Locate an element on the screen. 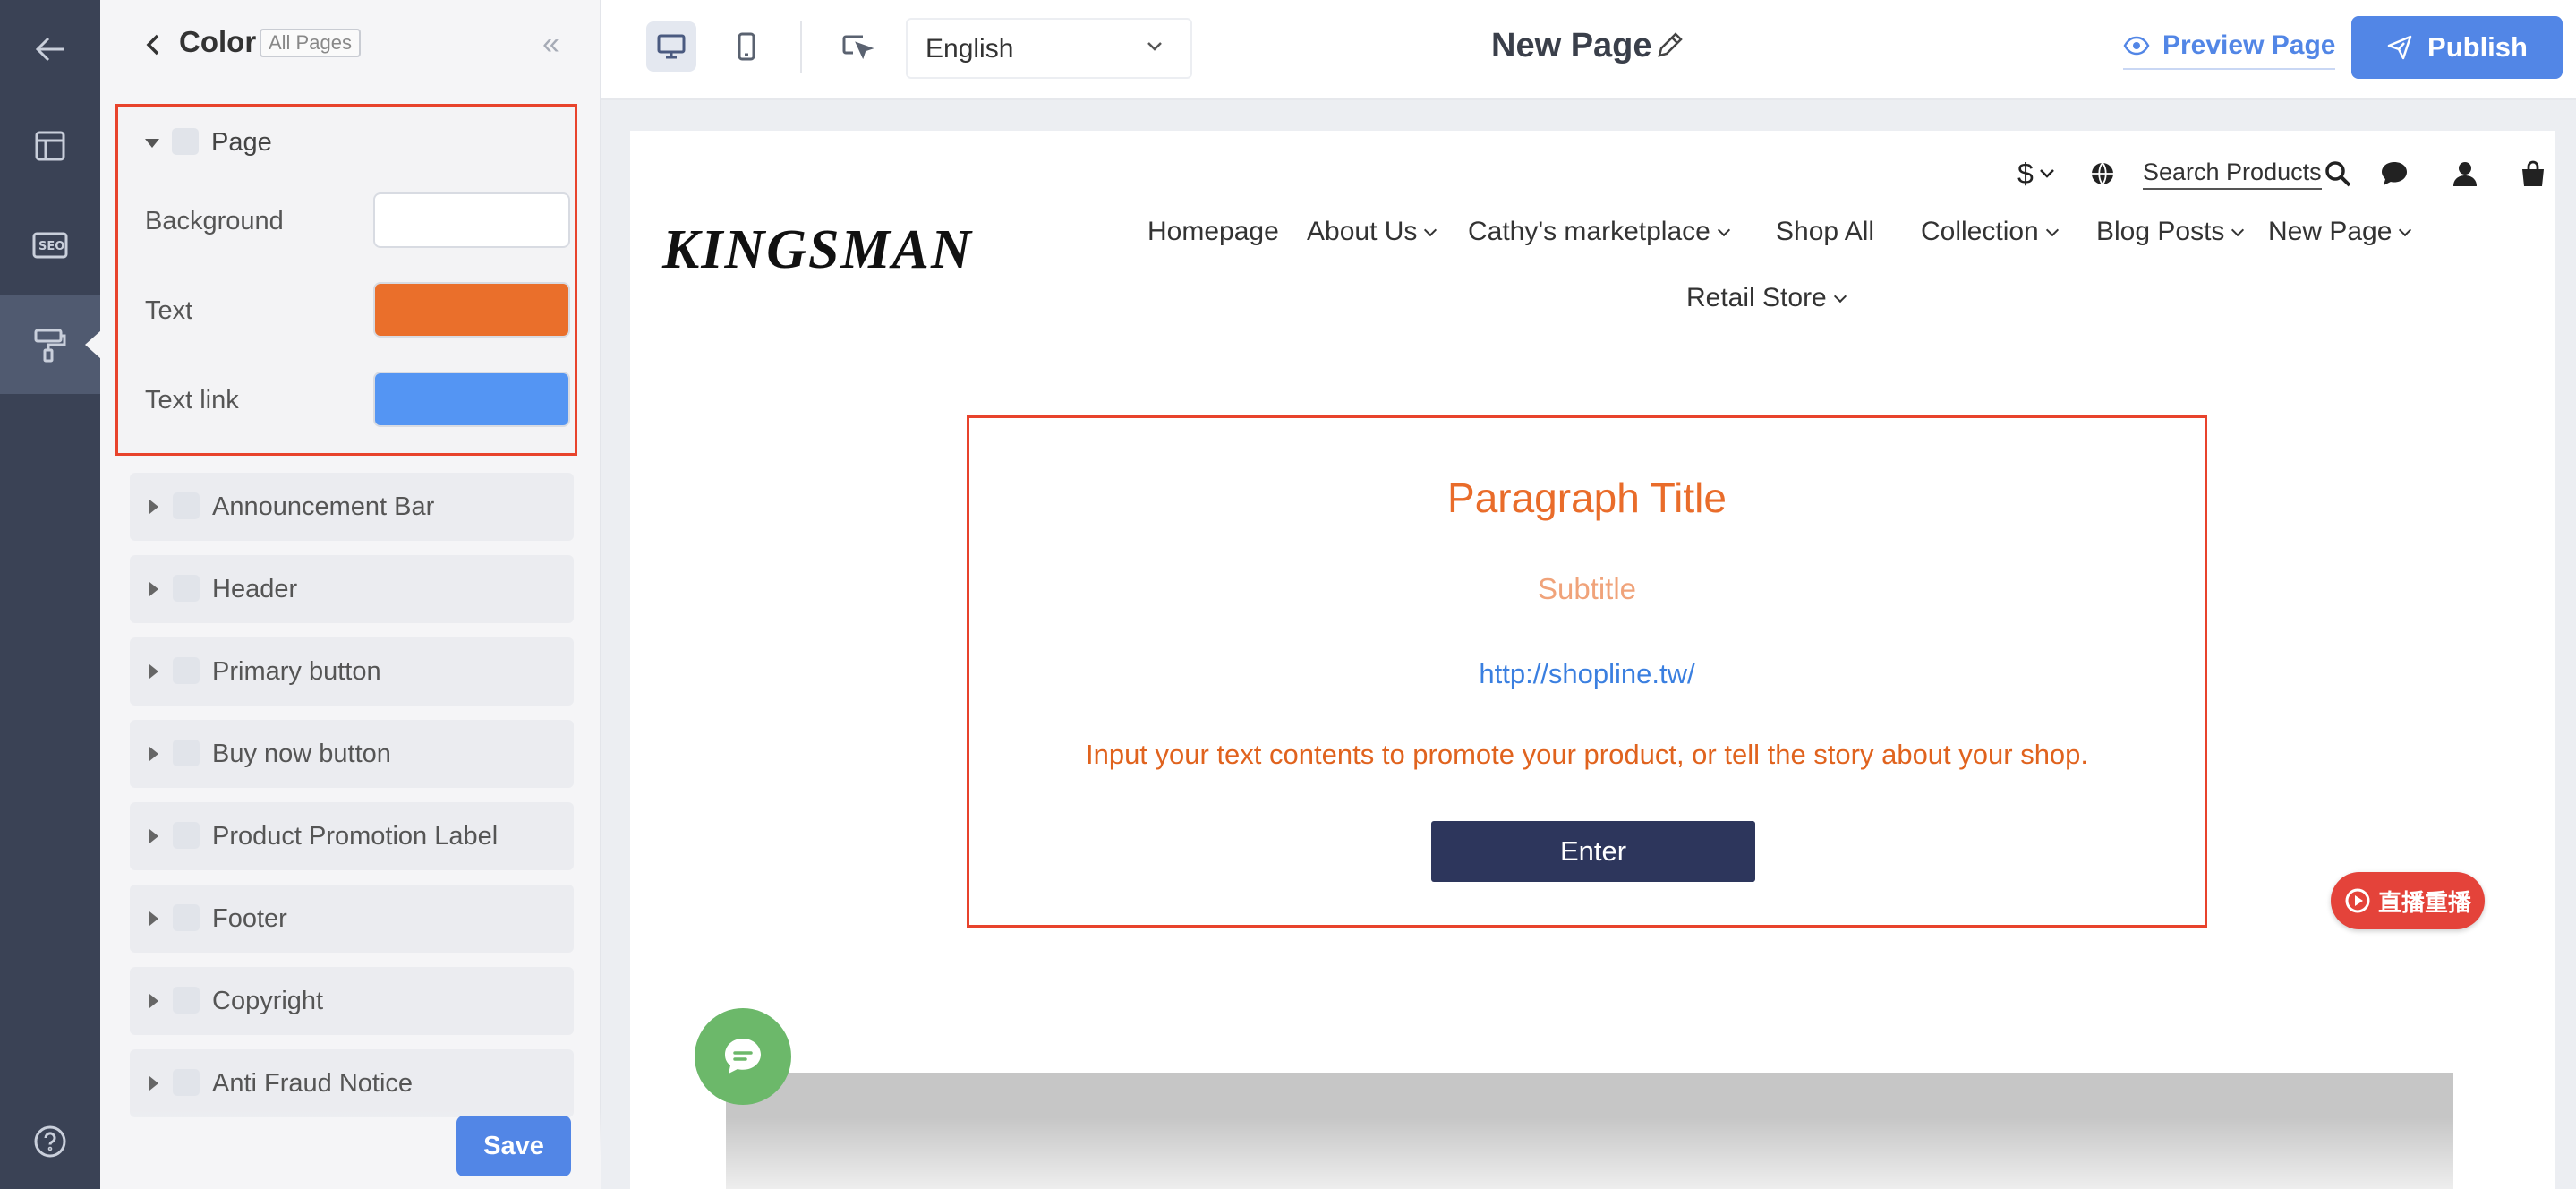 This screenshot has width=2576, height=1189. section-label: Header is located at coordinates (255, 589).